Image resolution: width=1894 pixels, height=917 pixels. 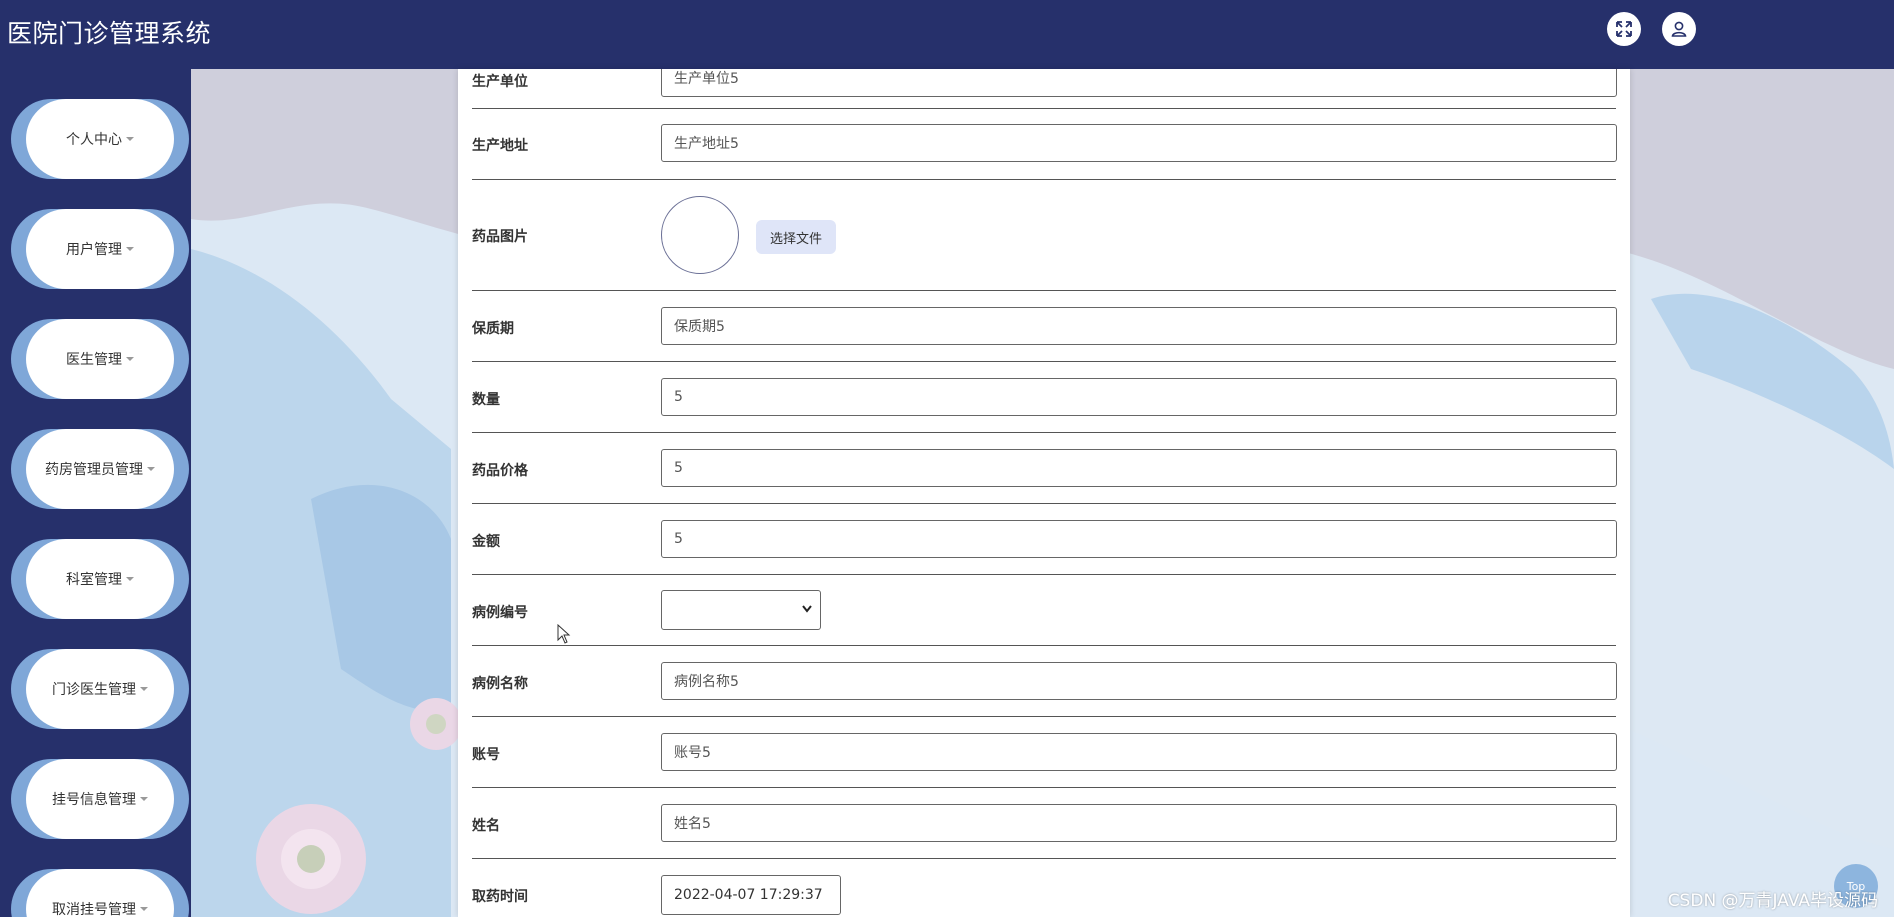 I want to click on form-row-case-name: 病例名称 病例名称5, so click(x=1044, y=681).